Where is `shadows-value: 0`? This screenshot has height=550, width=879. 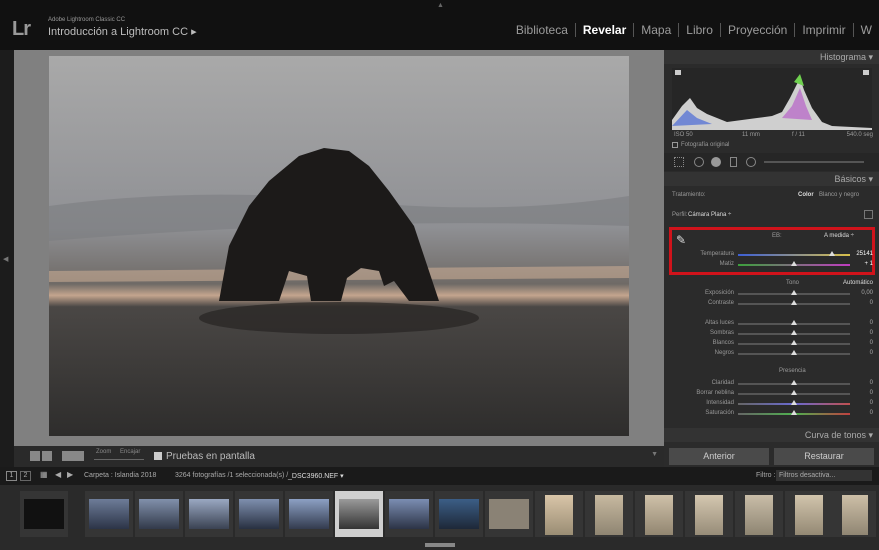
shadows-value: 0 is located at coordinates (871, 333).